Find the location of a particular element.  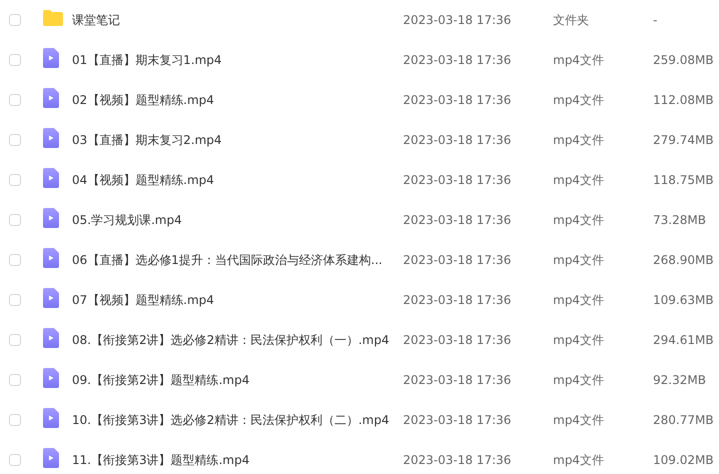

file-size: 259.08MB is located at coordinates (684, 60).